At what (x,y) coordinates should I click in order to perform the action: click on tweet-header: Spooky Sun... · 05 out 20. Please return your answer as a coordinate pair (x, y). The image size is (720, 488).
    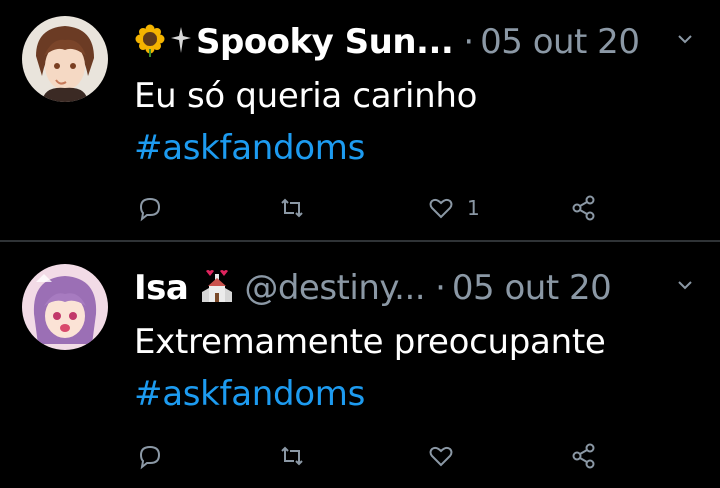
    Looking at the image, I should click on (387, 42).